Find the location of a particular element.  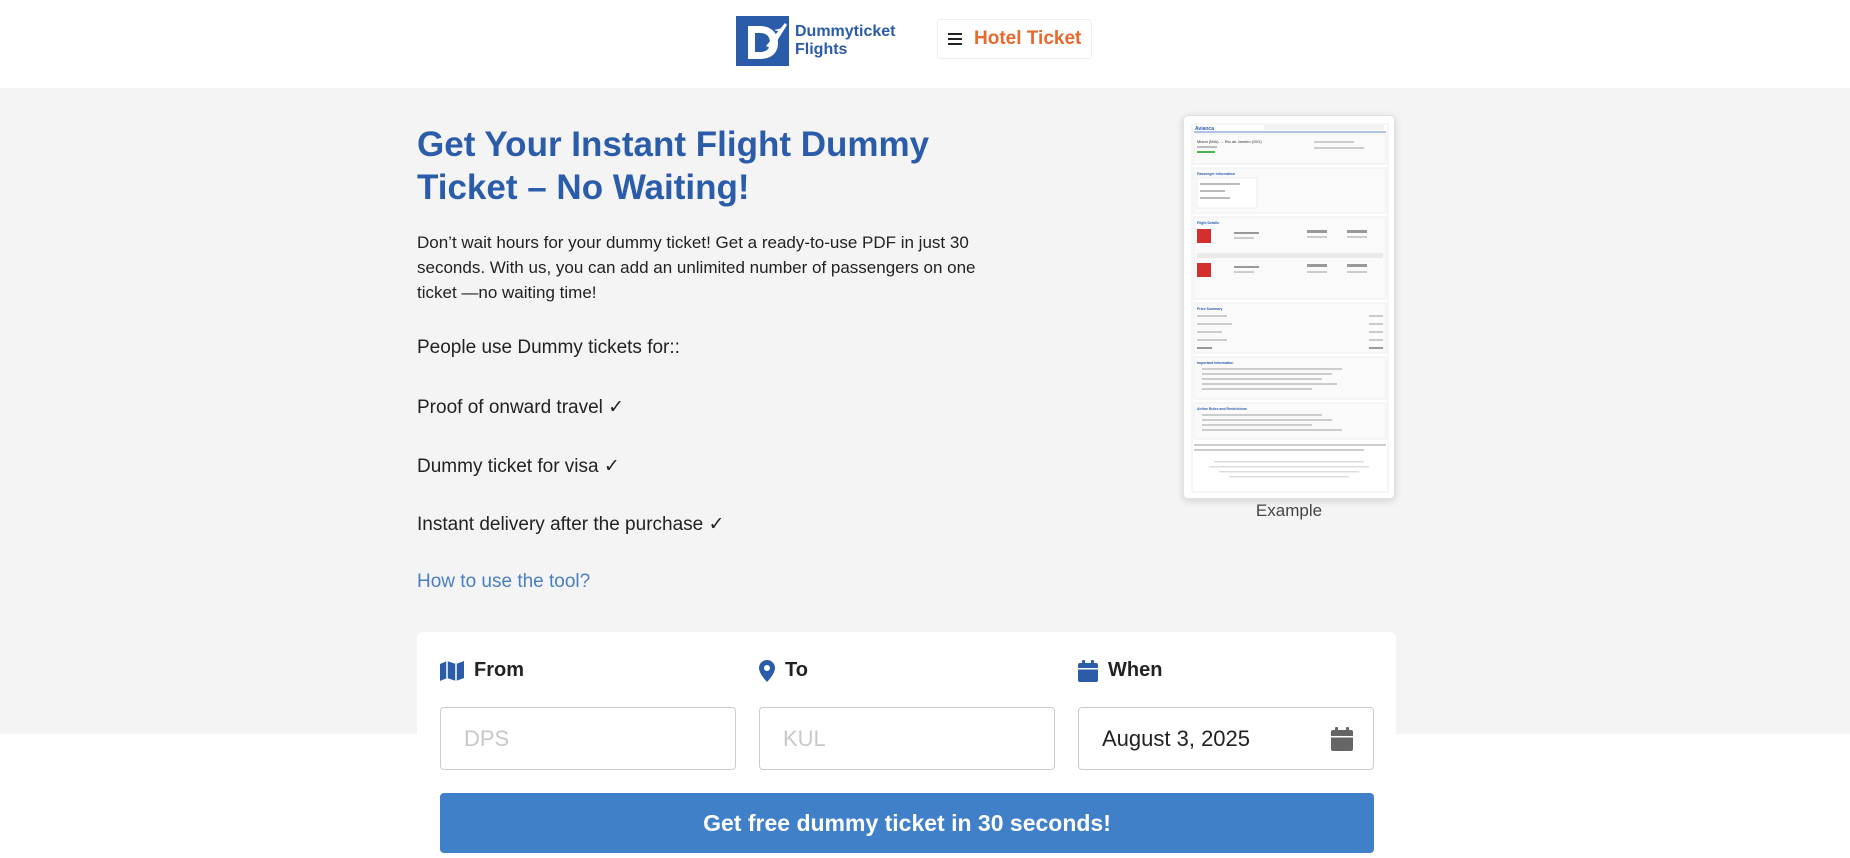

calendar-picker-icon is located at coordinates (1342, 739).